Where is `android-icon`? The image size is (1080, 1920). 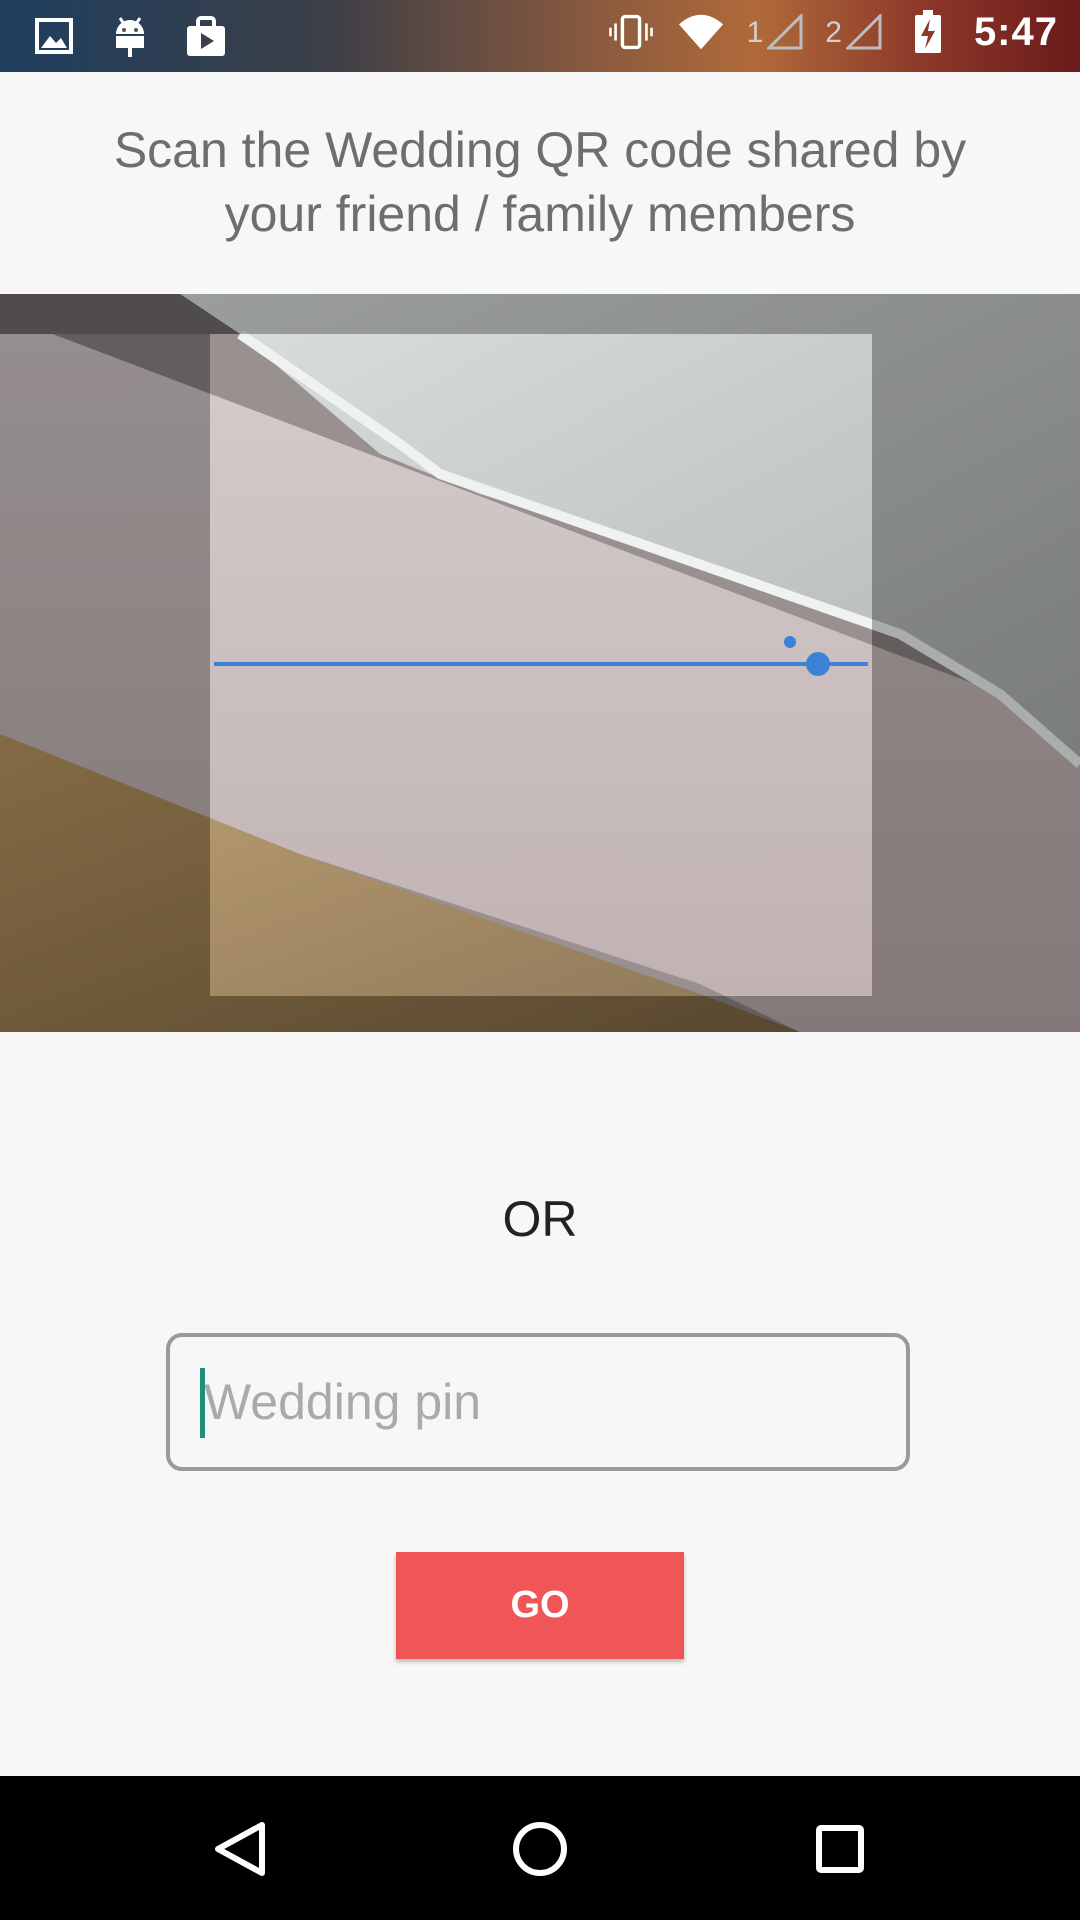
android-icon is located at coordinates (130, 36).